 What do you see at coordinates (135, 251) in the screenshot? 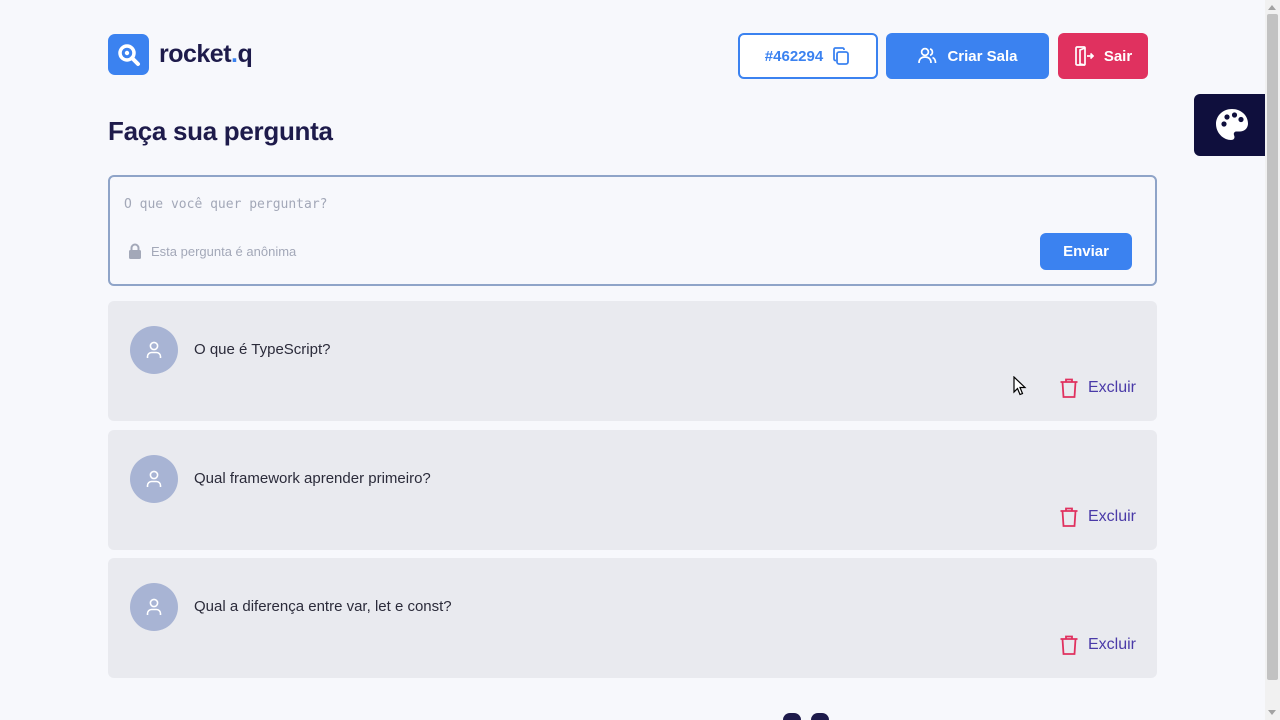
I see `lock-icon` at bounding box center [135, 251].